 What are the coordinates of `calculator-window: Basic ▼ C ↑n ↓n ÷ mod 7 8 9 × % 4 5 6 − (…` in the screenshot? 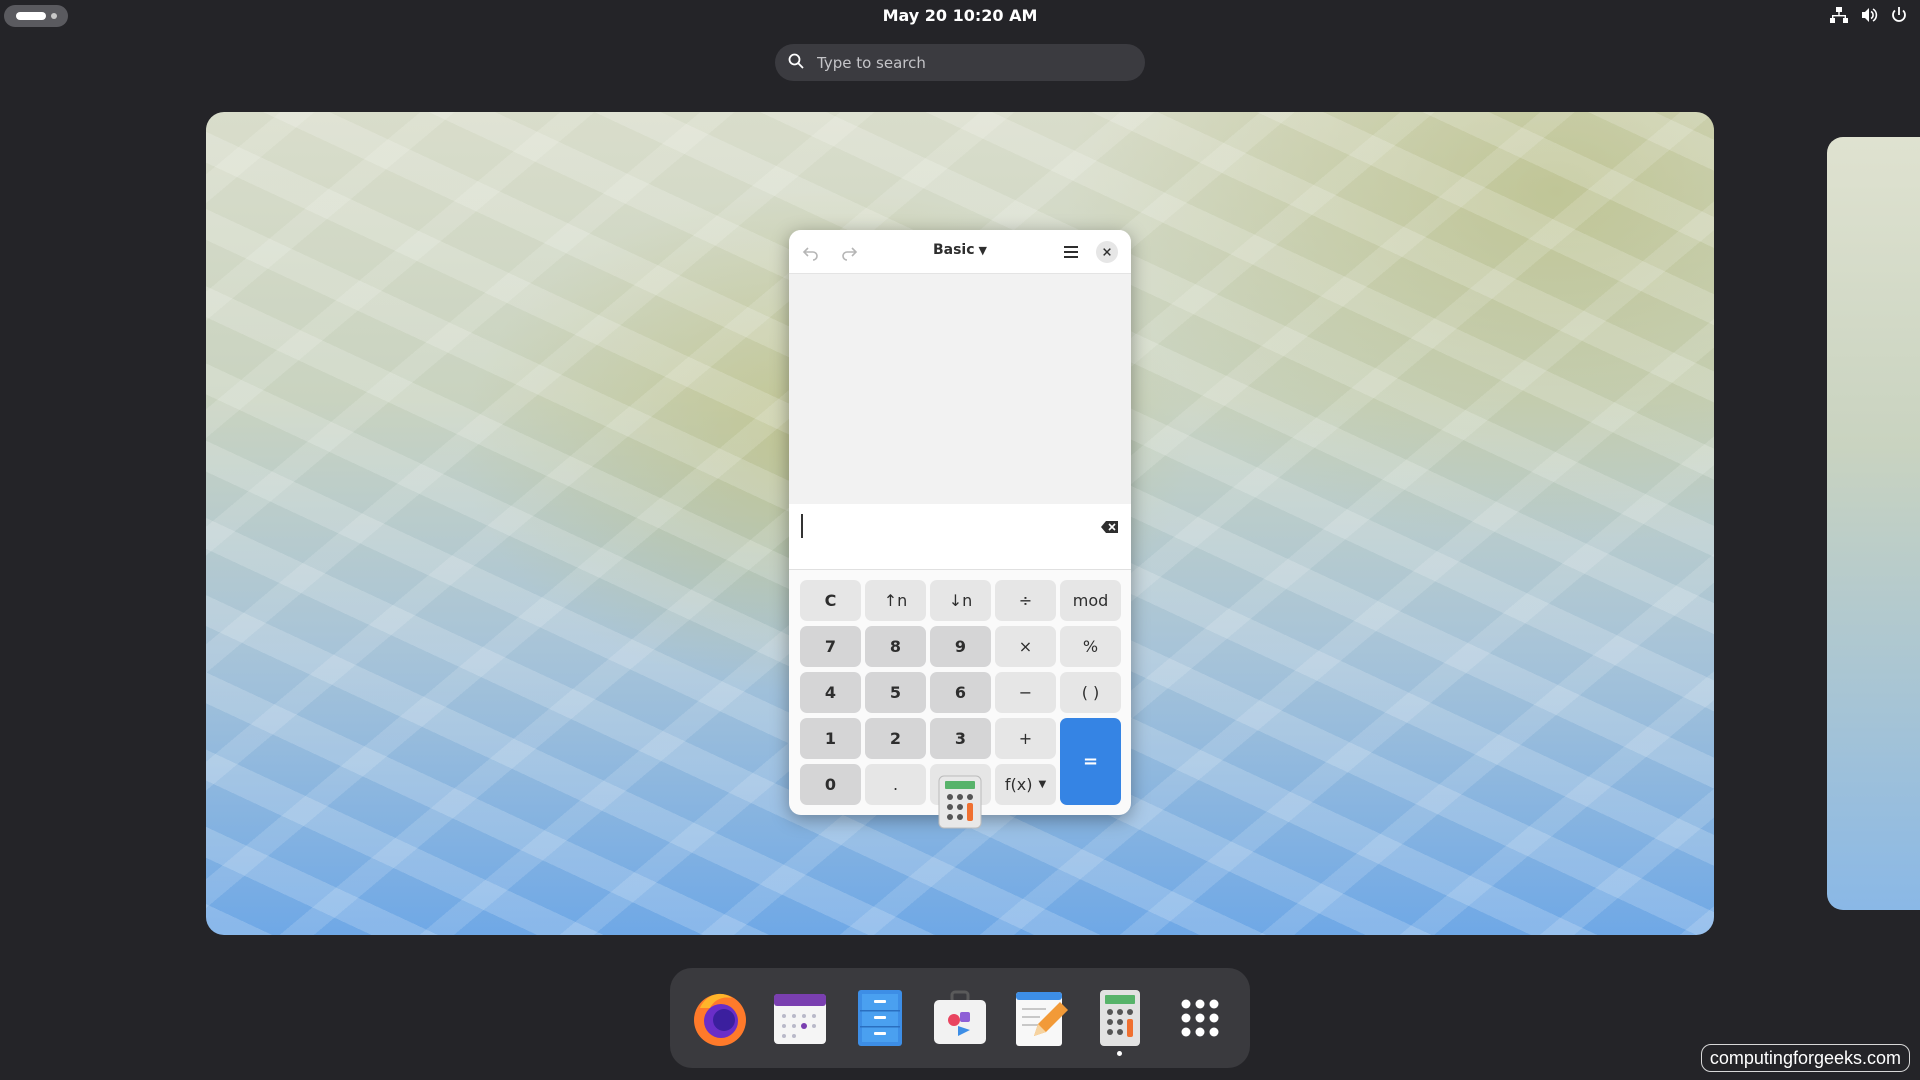 It's located at (960, 522).